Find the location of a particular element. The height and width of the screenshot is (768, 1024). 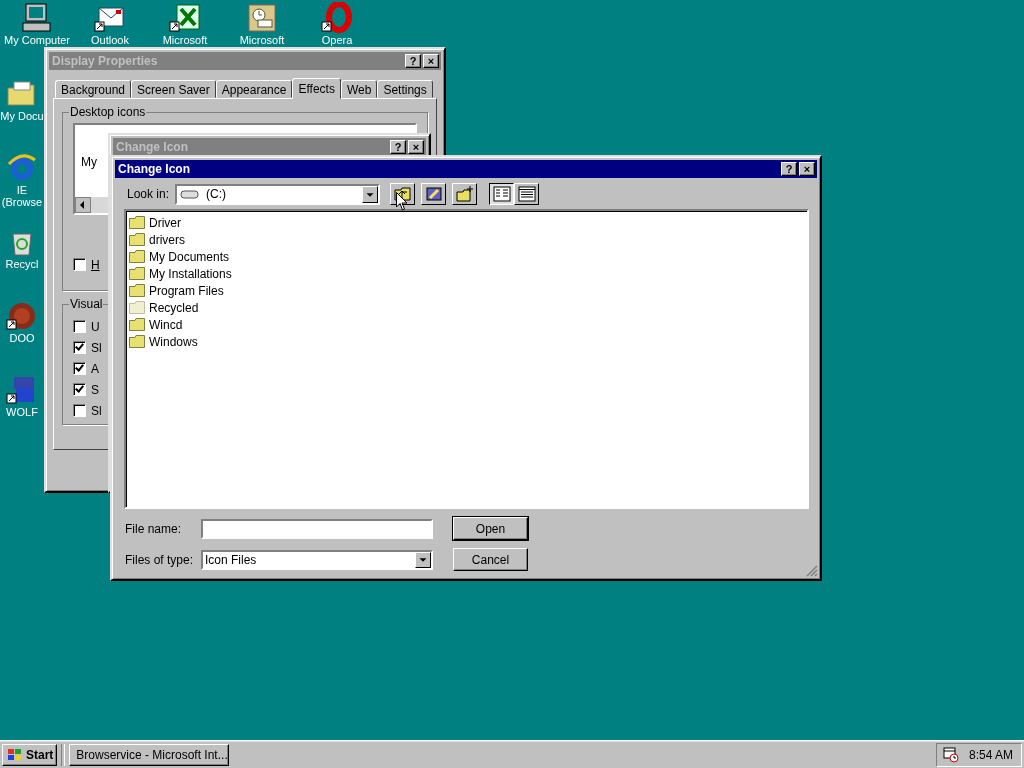

window-title: Display Properties is located at coordinates (105, 61).